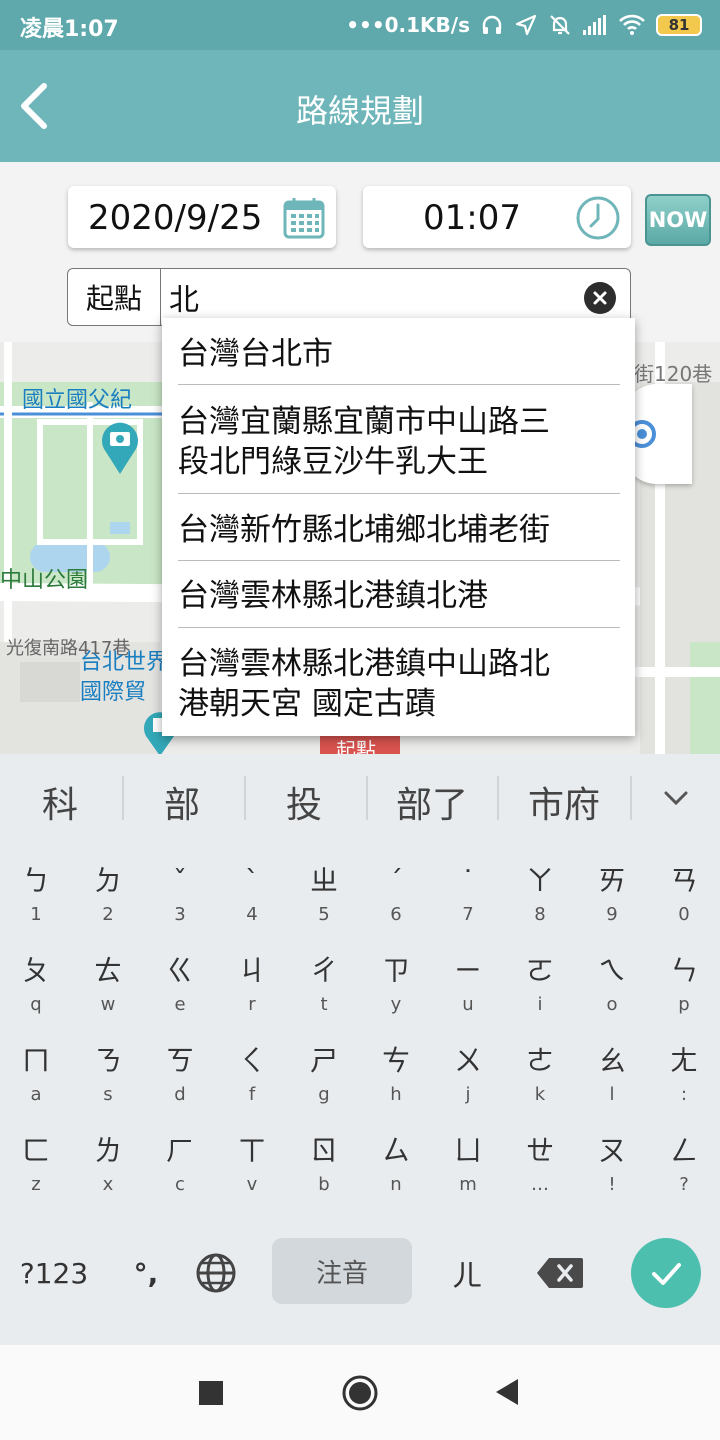  What do you see at coordinates (36, 1074) in the screenshot?
I see `keyboard-key: ㄇa` at bounding box center [36, 1074].